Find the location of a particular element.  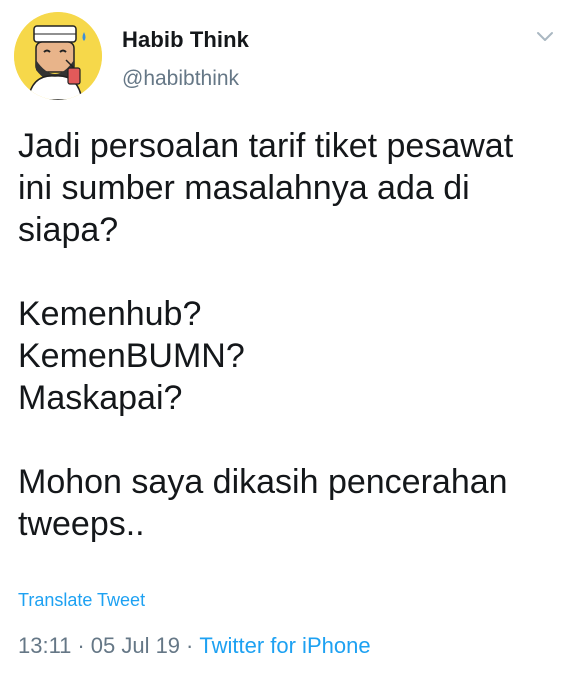

tweet-text-line: tweeps.. is located at coordinates (81, 524).